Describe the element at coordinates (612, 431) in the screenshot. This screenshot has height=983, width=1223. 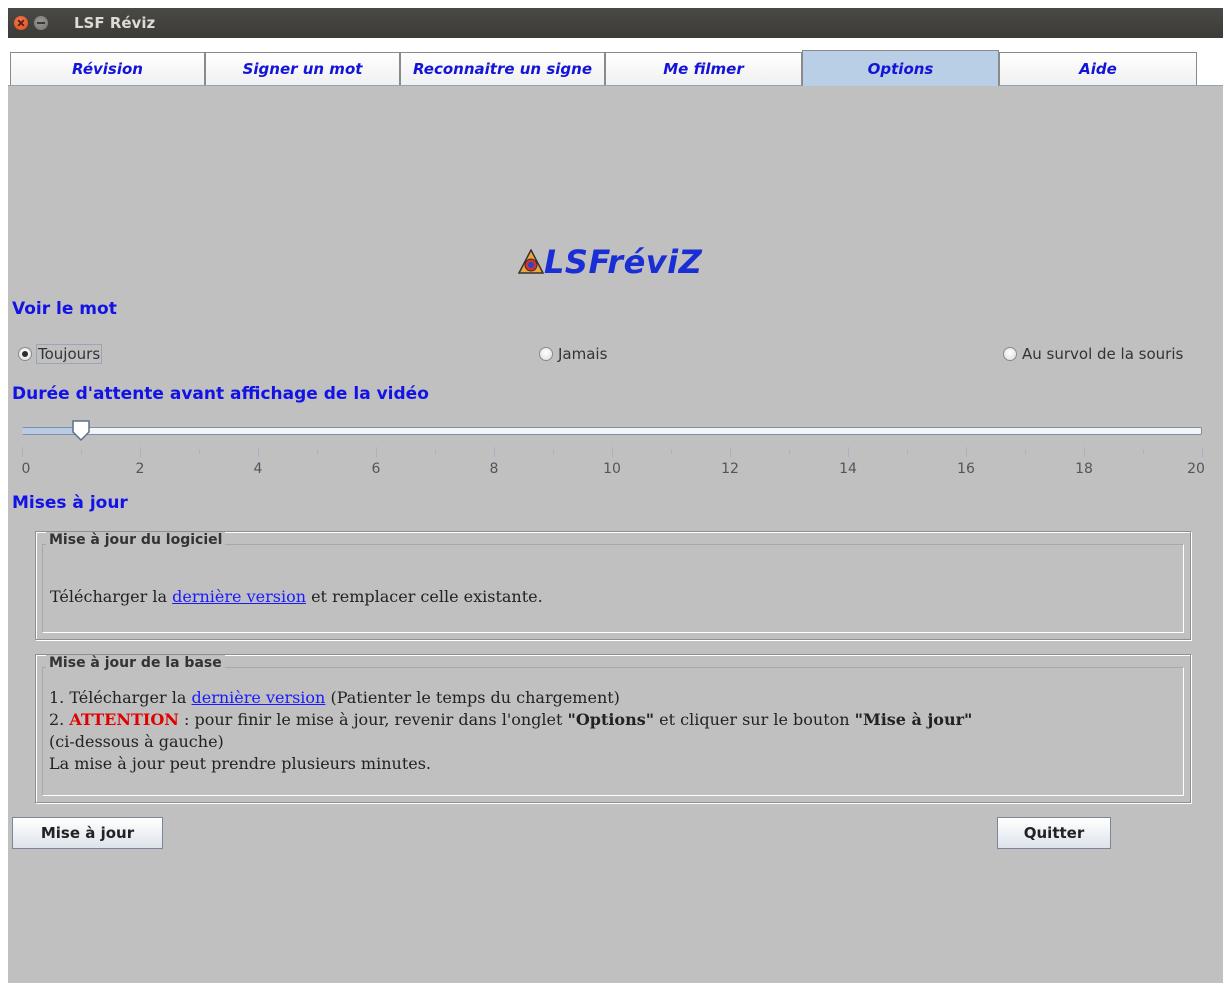
I see `delay-slider-track` at that location.